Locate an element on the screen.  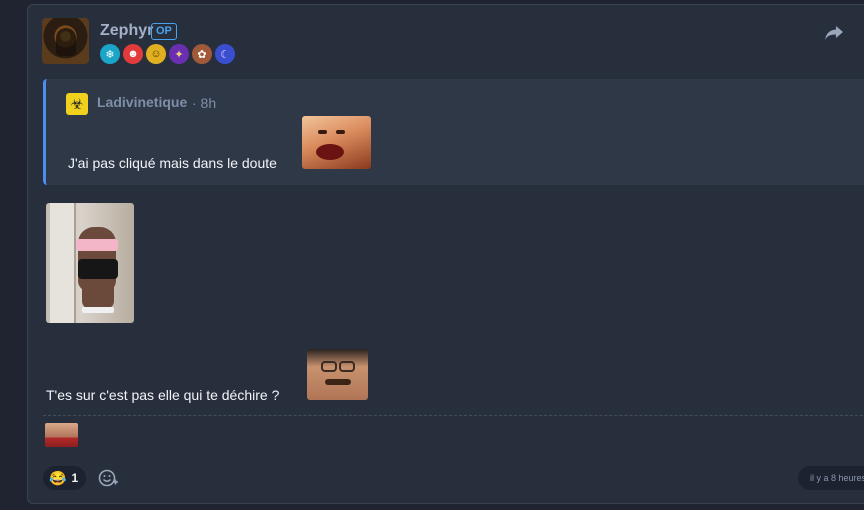
signature-divider is located at coordinates (453, 415).